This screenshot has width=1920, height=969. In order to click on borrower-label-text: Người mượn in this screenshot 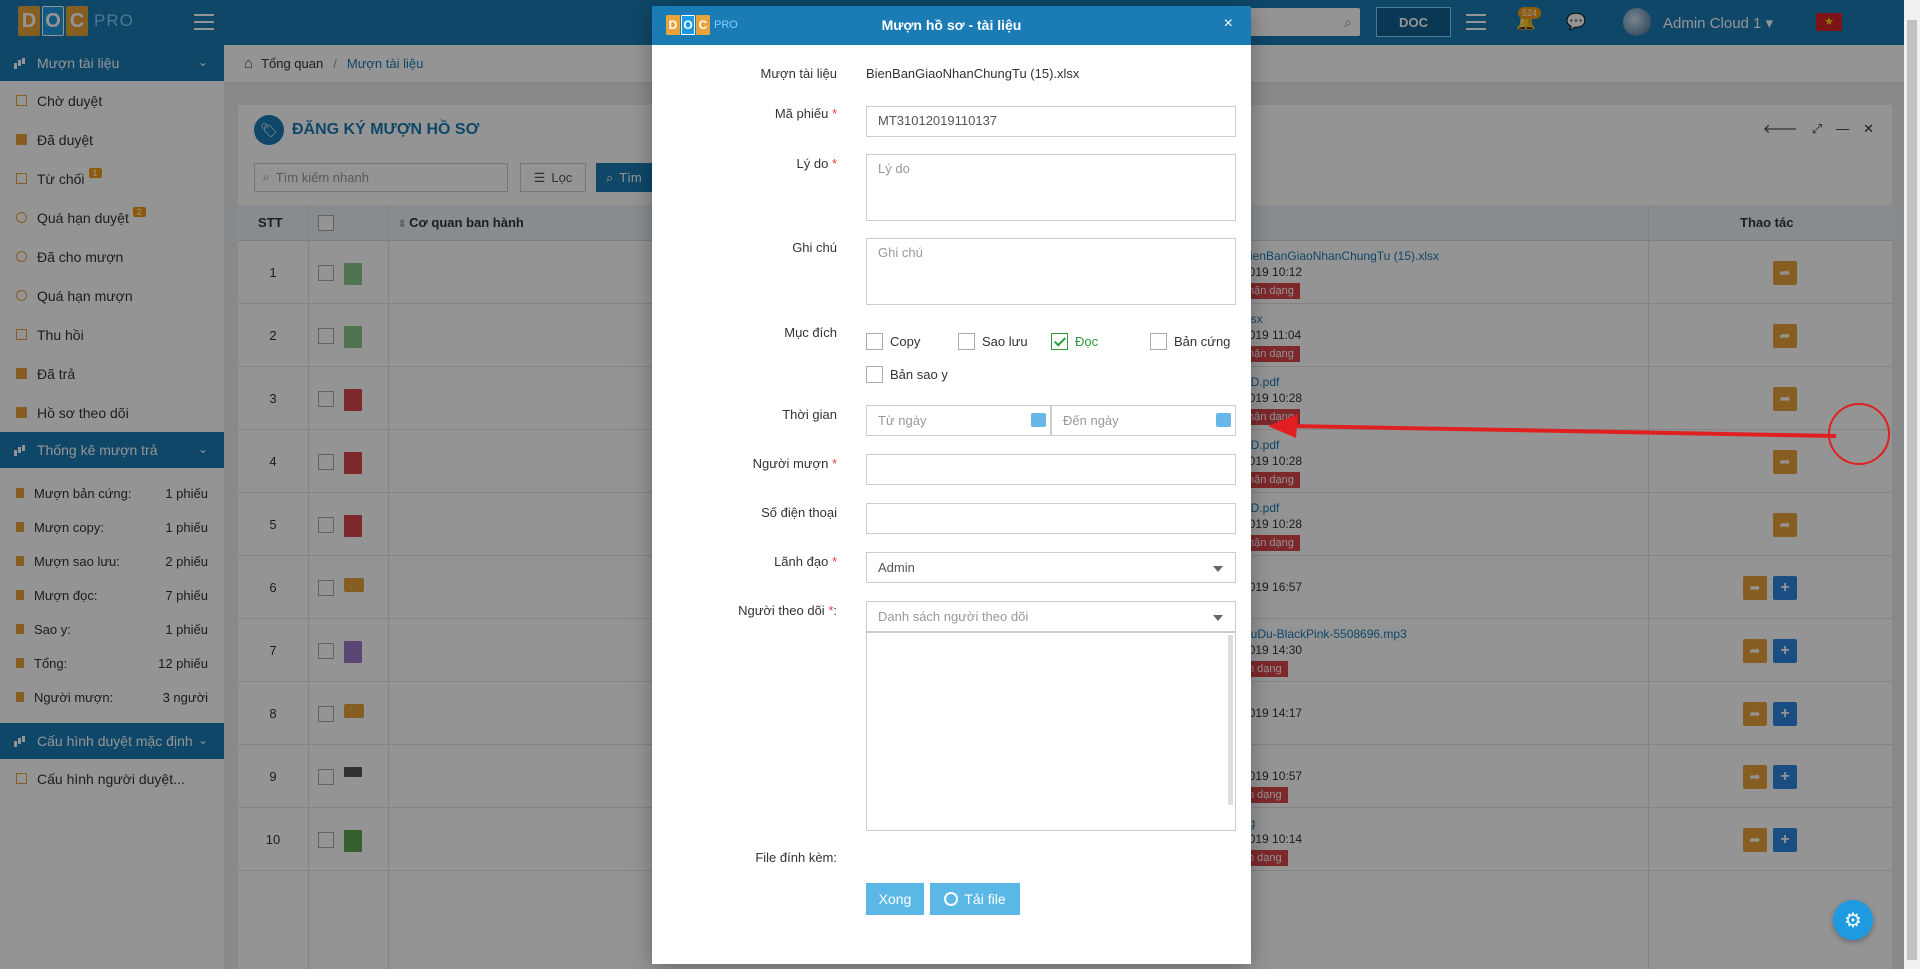, I will do `click(790, 463)`.